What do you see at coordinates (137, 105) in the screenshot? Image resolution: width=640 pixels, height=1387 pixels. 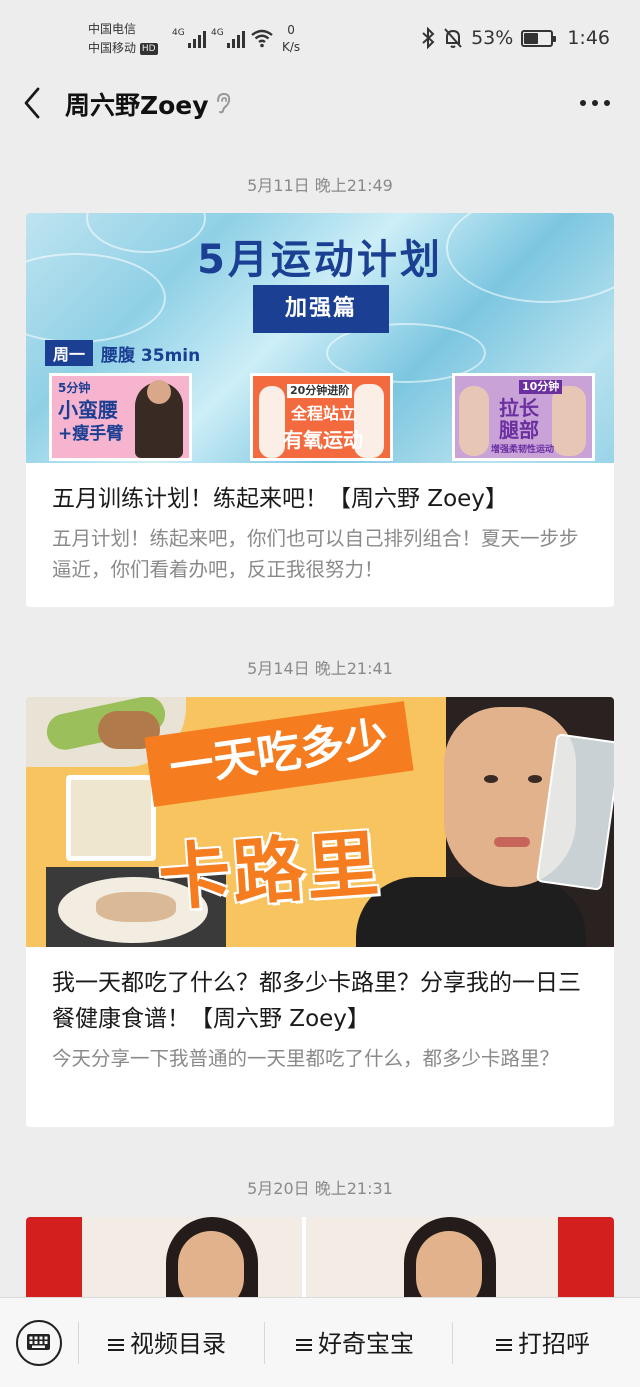 I see `page-title: 周六野Zoey` at bounding box center [137, 105].